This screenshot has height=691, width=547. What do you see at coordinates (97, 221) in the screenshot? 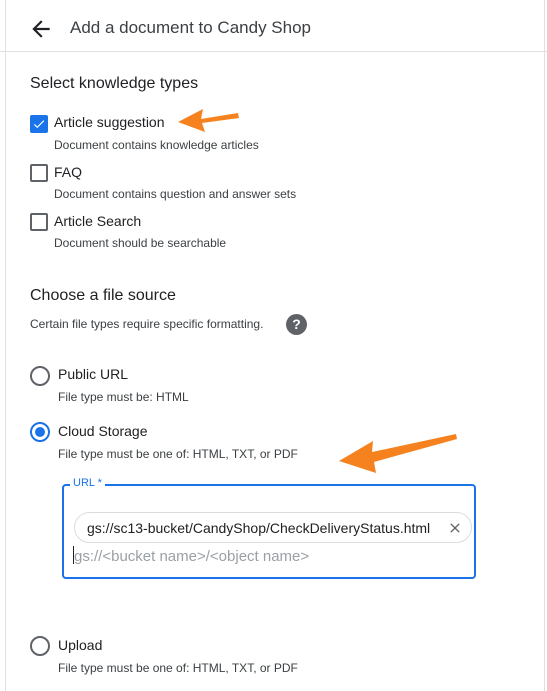
I see `article-search-label: Article Search` at bounding box center [97, 221].